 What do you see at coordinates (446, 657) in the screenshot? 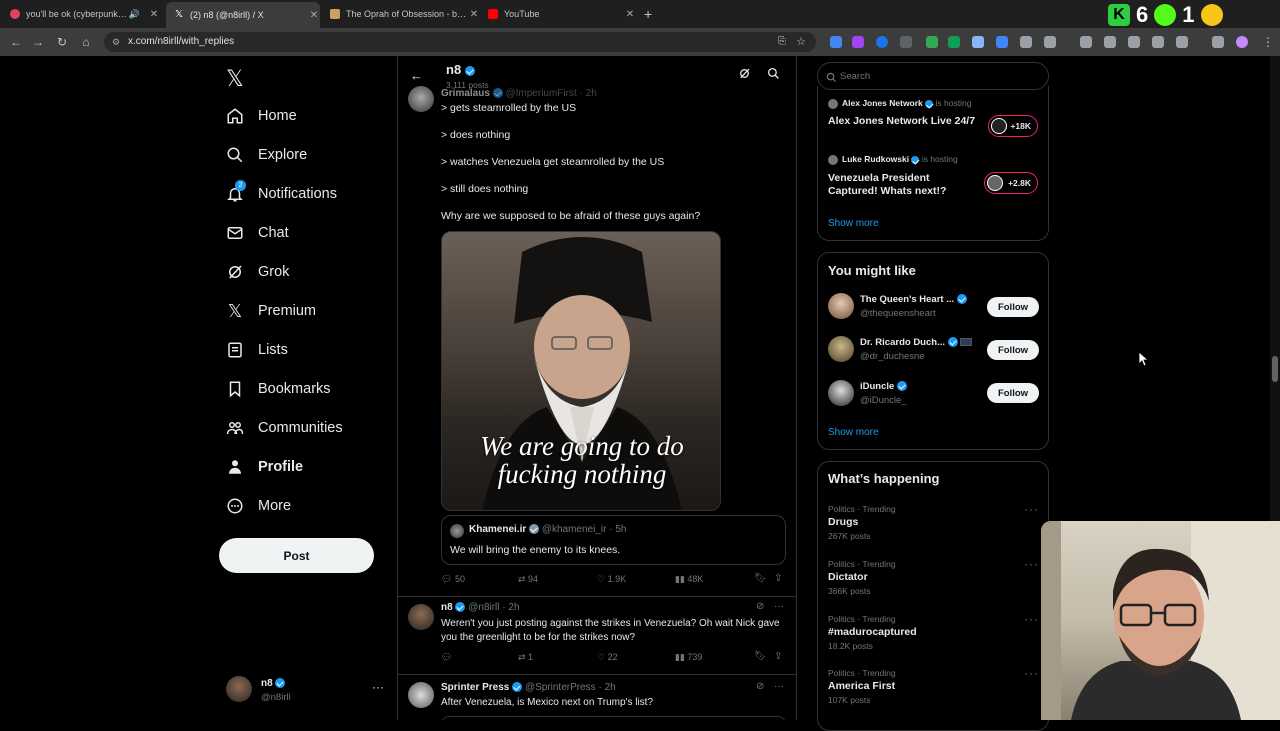
I see `reply-button: 💬︎` at bounding box center [446, 657].